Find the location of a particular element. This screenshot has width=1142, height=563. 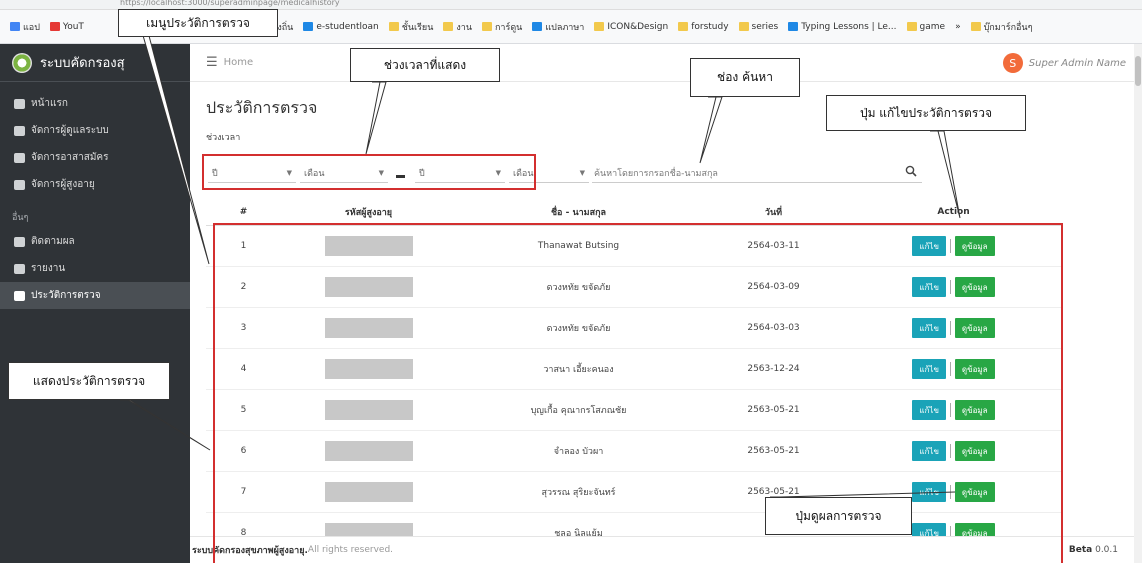

topbar: ☰ Home S Super Admin Name is located at coordinates (662, 63).